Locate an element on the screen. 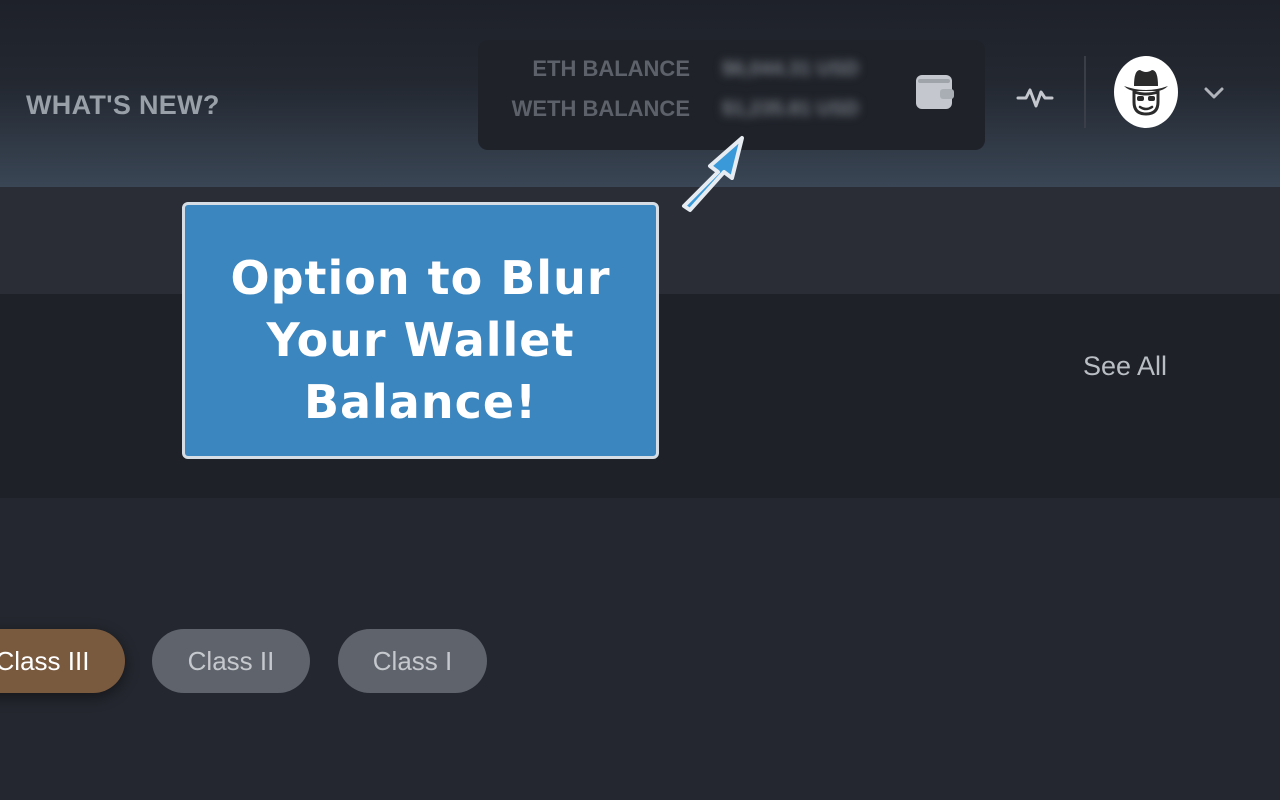  eth-balance-value: $6,044.31 USD is located at coordinates (790, 69).